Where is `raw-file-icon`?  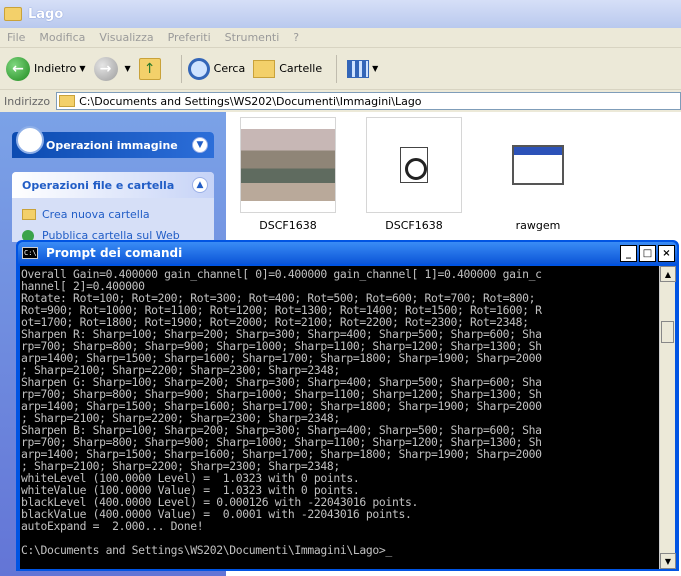
raw-file-icon is located at coordinates (414, 165).